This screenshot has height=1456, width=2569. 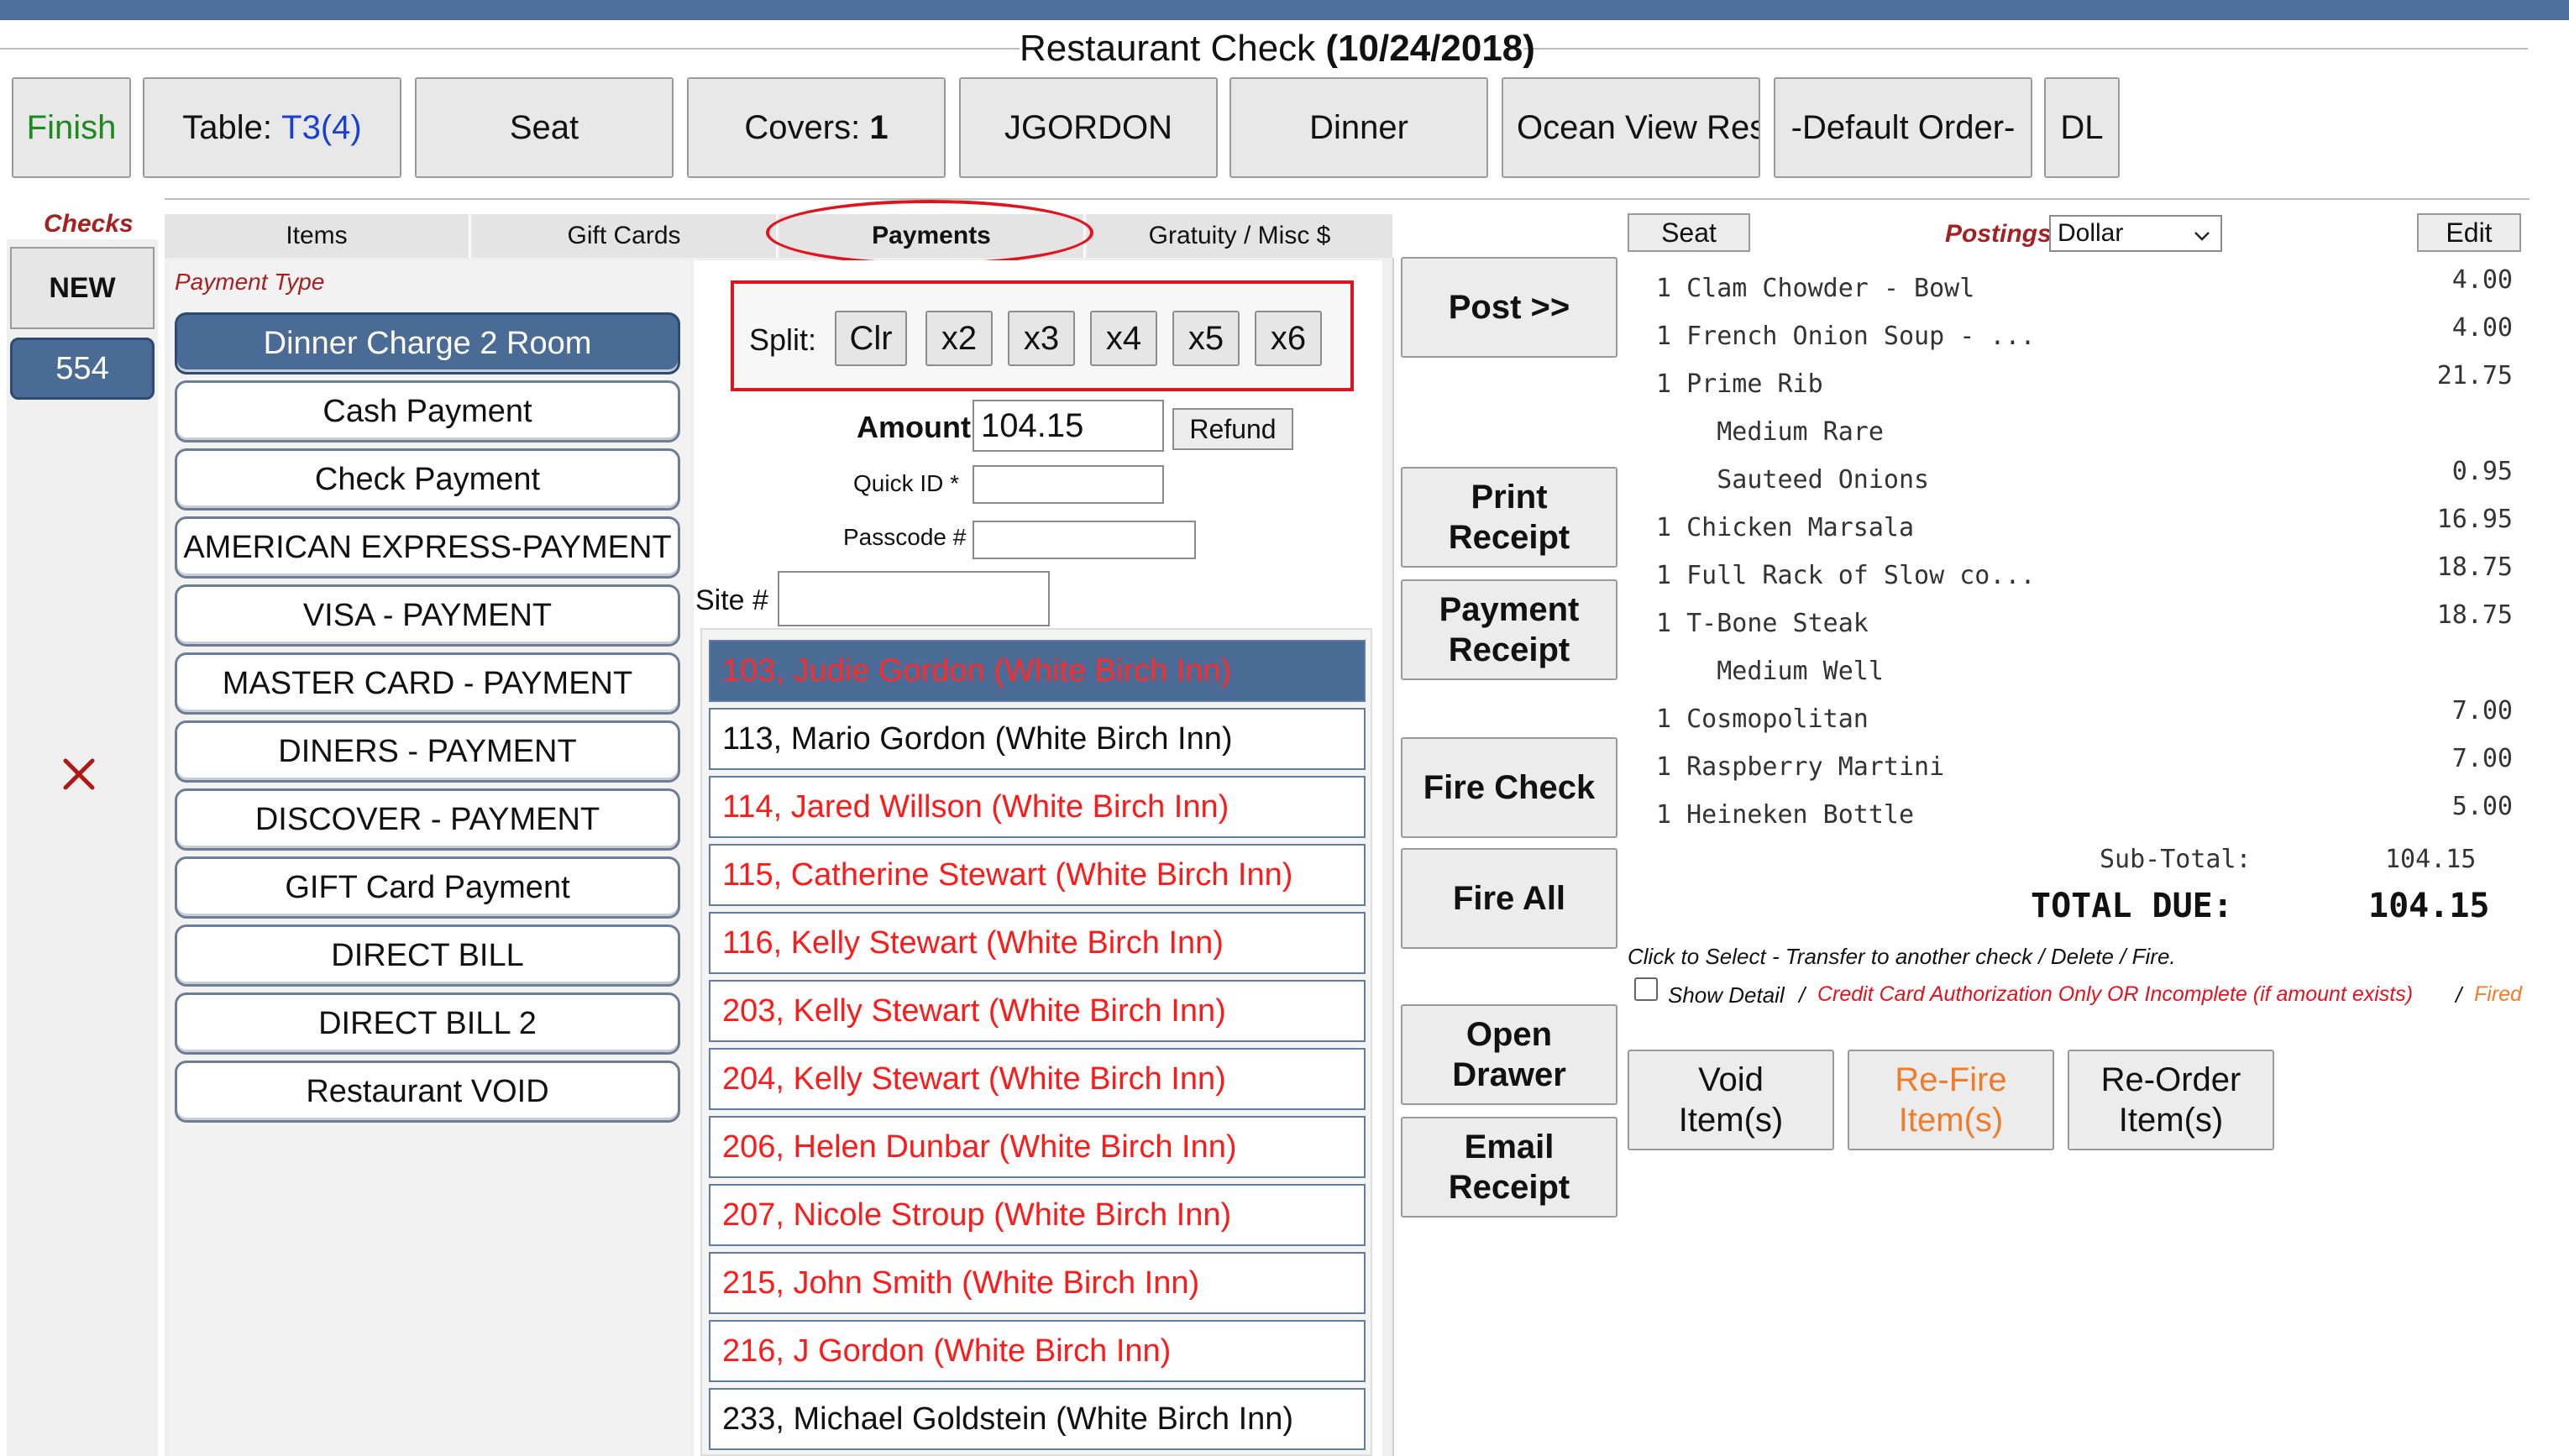 What do you see at coordinates (1037, 1011) in the screenshot?
I see `room-row-203: 203, Kelly Stewart (White Birch Inn)` at bounding box center [1037, 1011].